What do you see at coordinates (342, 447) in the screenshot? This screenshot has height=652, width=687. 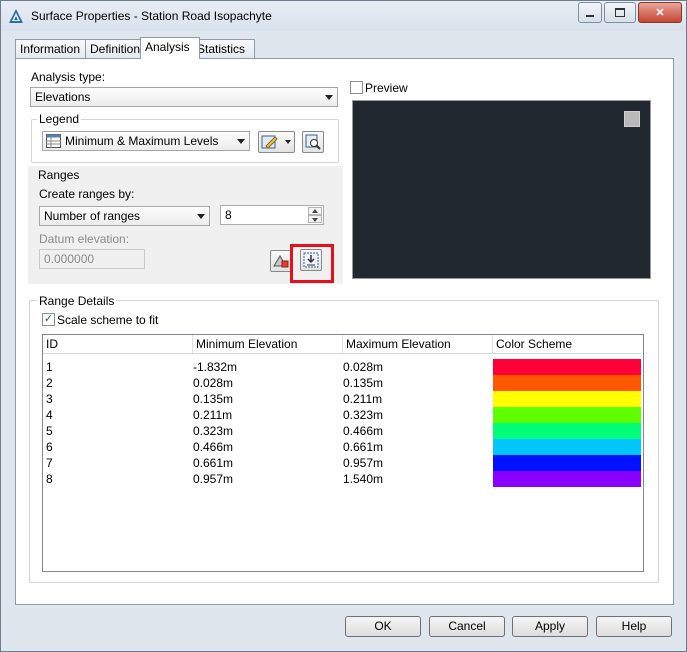 I see `table-row: 6 0.466m 0.661m` at bounding box center [342, 447].